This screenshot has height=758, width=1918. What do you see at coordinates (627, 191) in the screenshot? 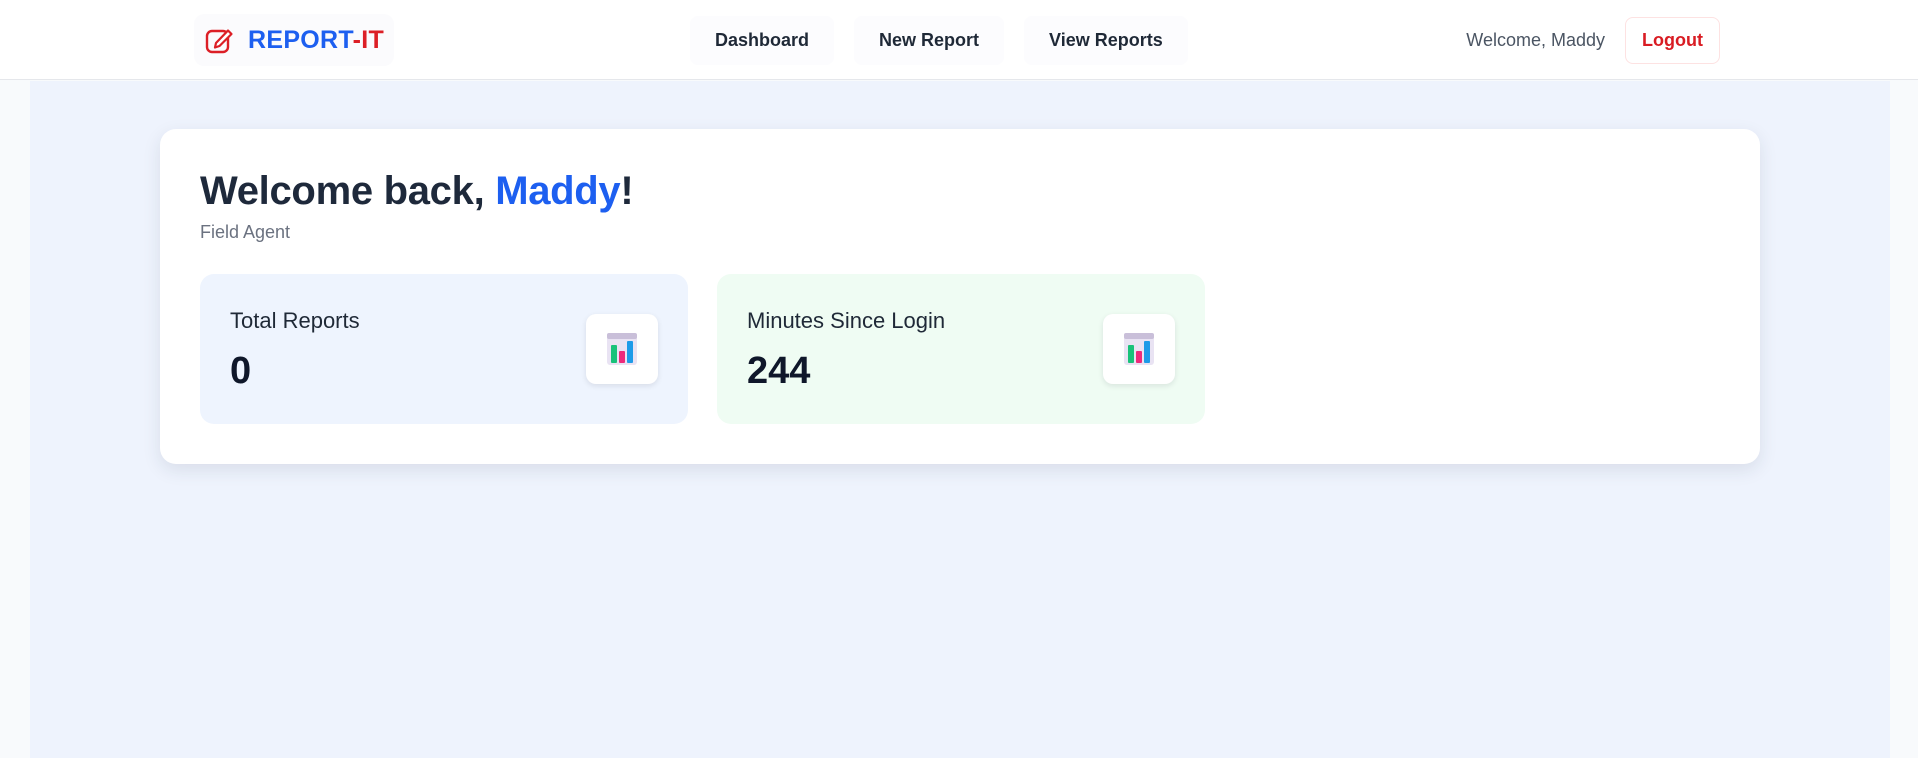
I see `greeting-suffix: !` at bounding box center [627, 191].